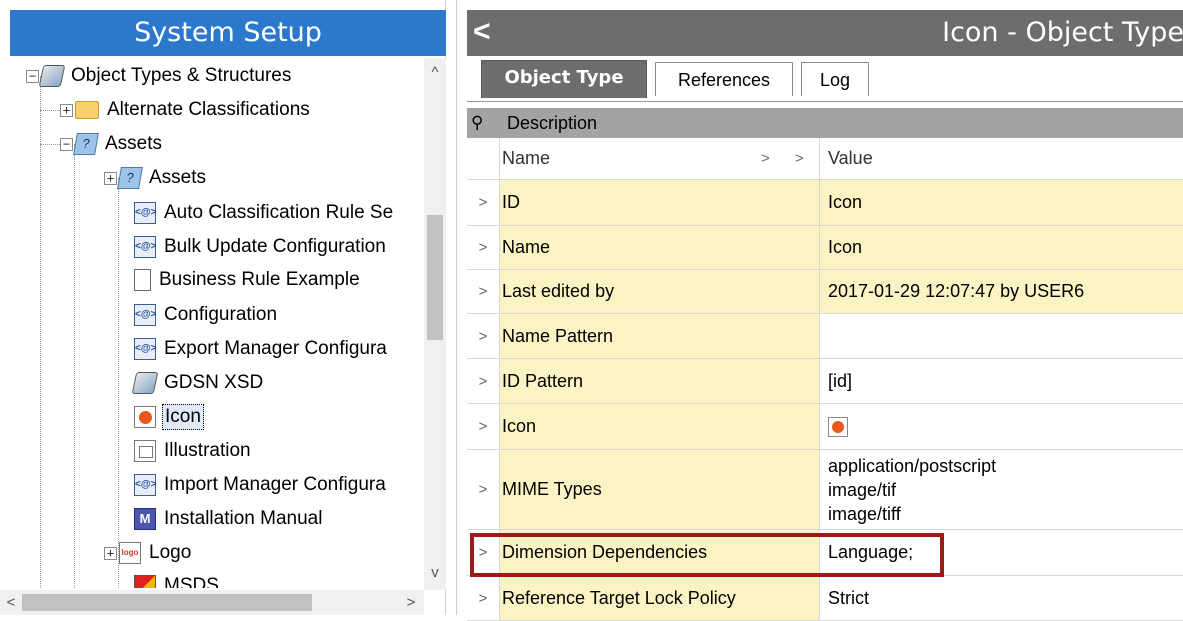 This screenshot has width=1183, height=621. What do you see at coordinates (825, 123) in the screenshot?
I see `description-group-header: ⚲ Description` at bounding box center [825, 123].